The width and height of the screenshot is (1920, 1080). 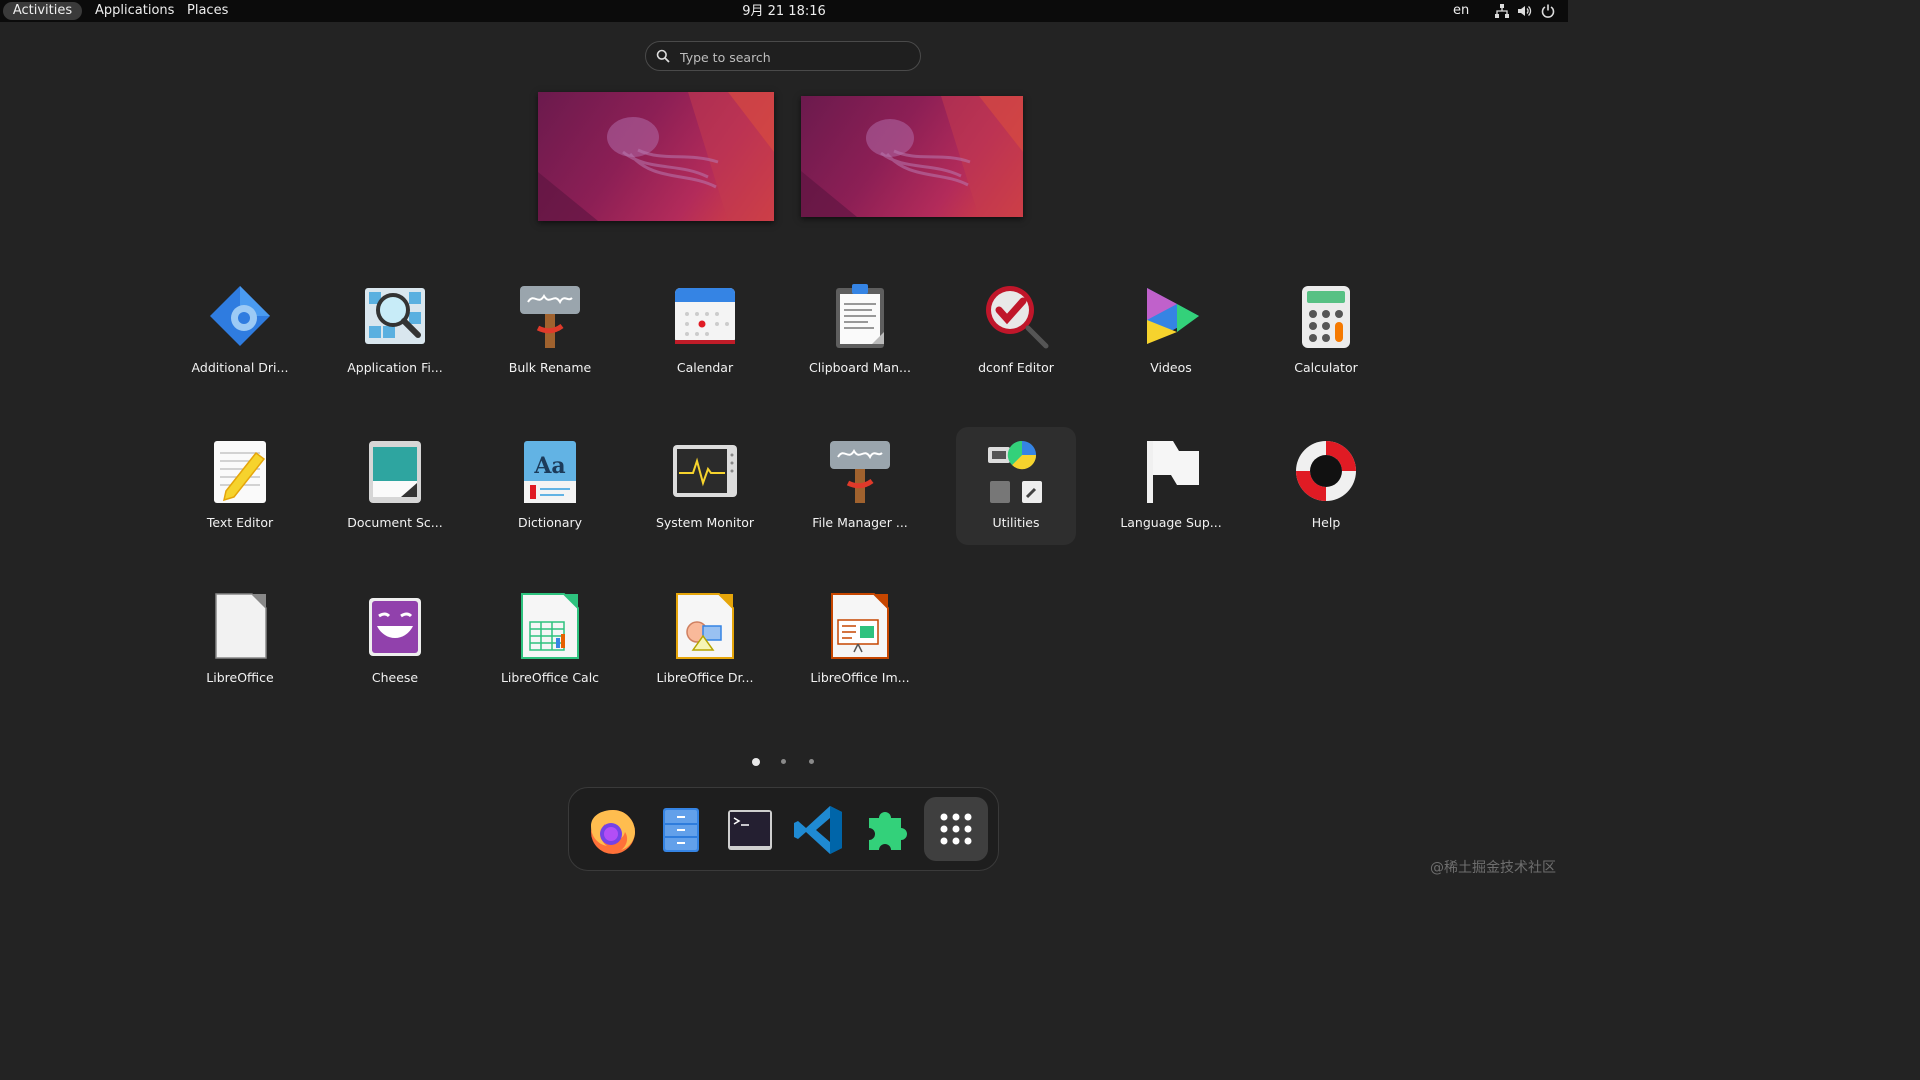 I want to click on system-monitor-icon, so click(x=705, y=471).